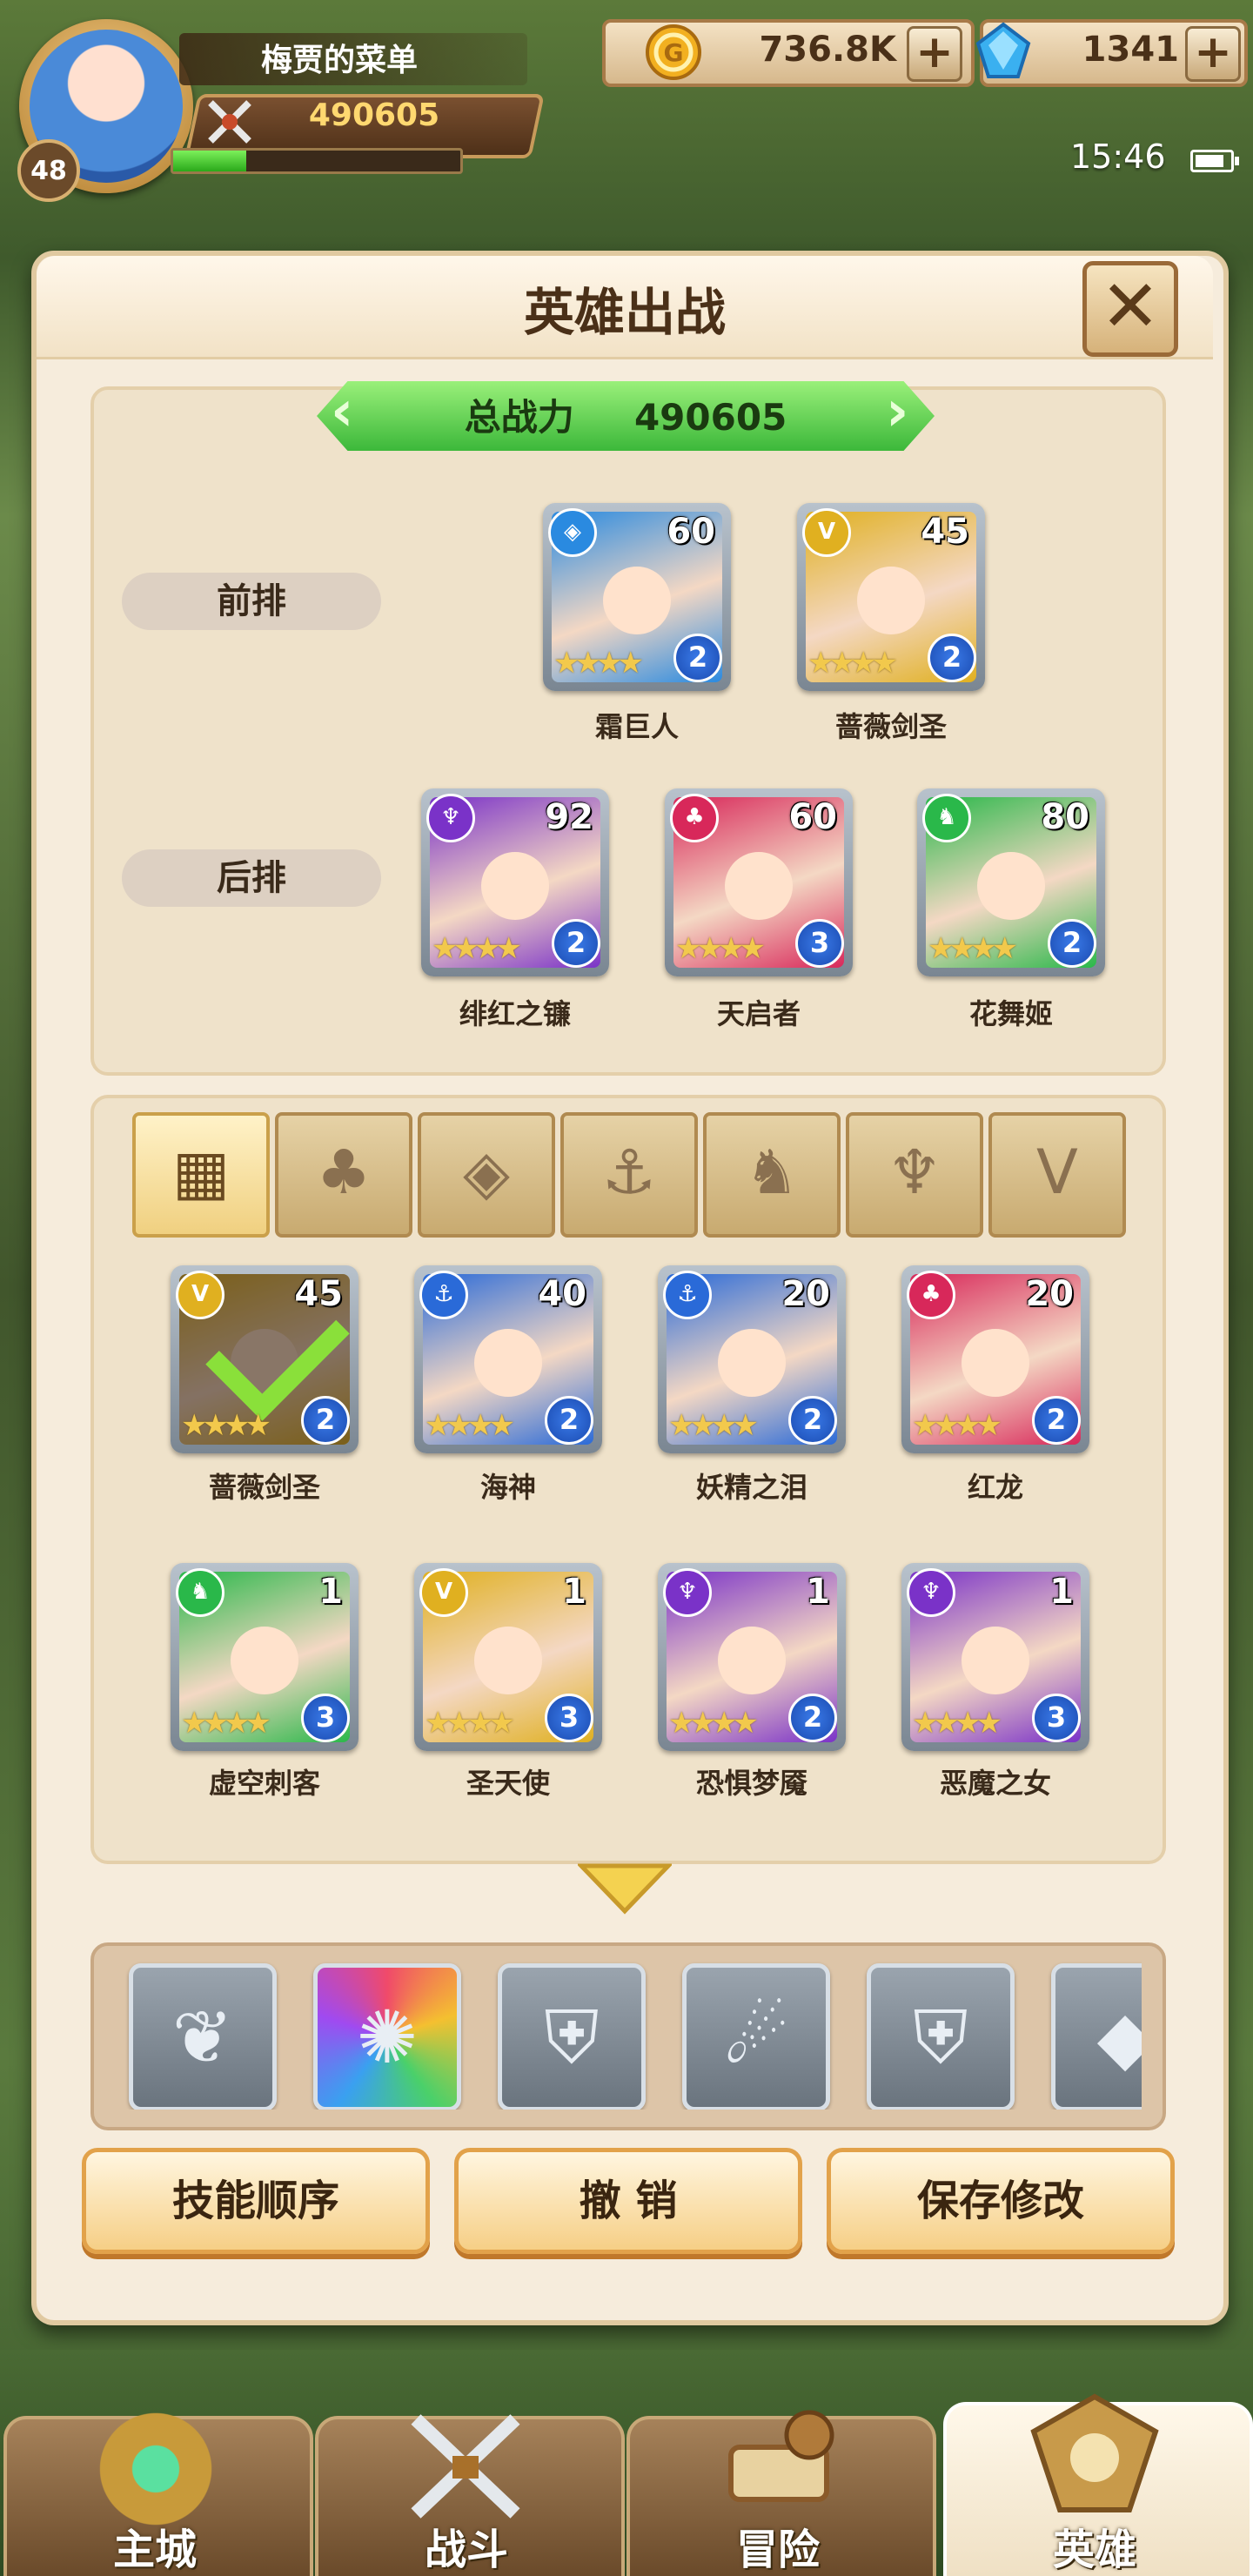 This screenshot has width=1253, height=2576. What do you see at coordinates (569, 817) in the screenshot?
I see `hero-level: 92` at bounding box center [569, 817].